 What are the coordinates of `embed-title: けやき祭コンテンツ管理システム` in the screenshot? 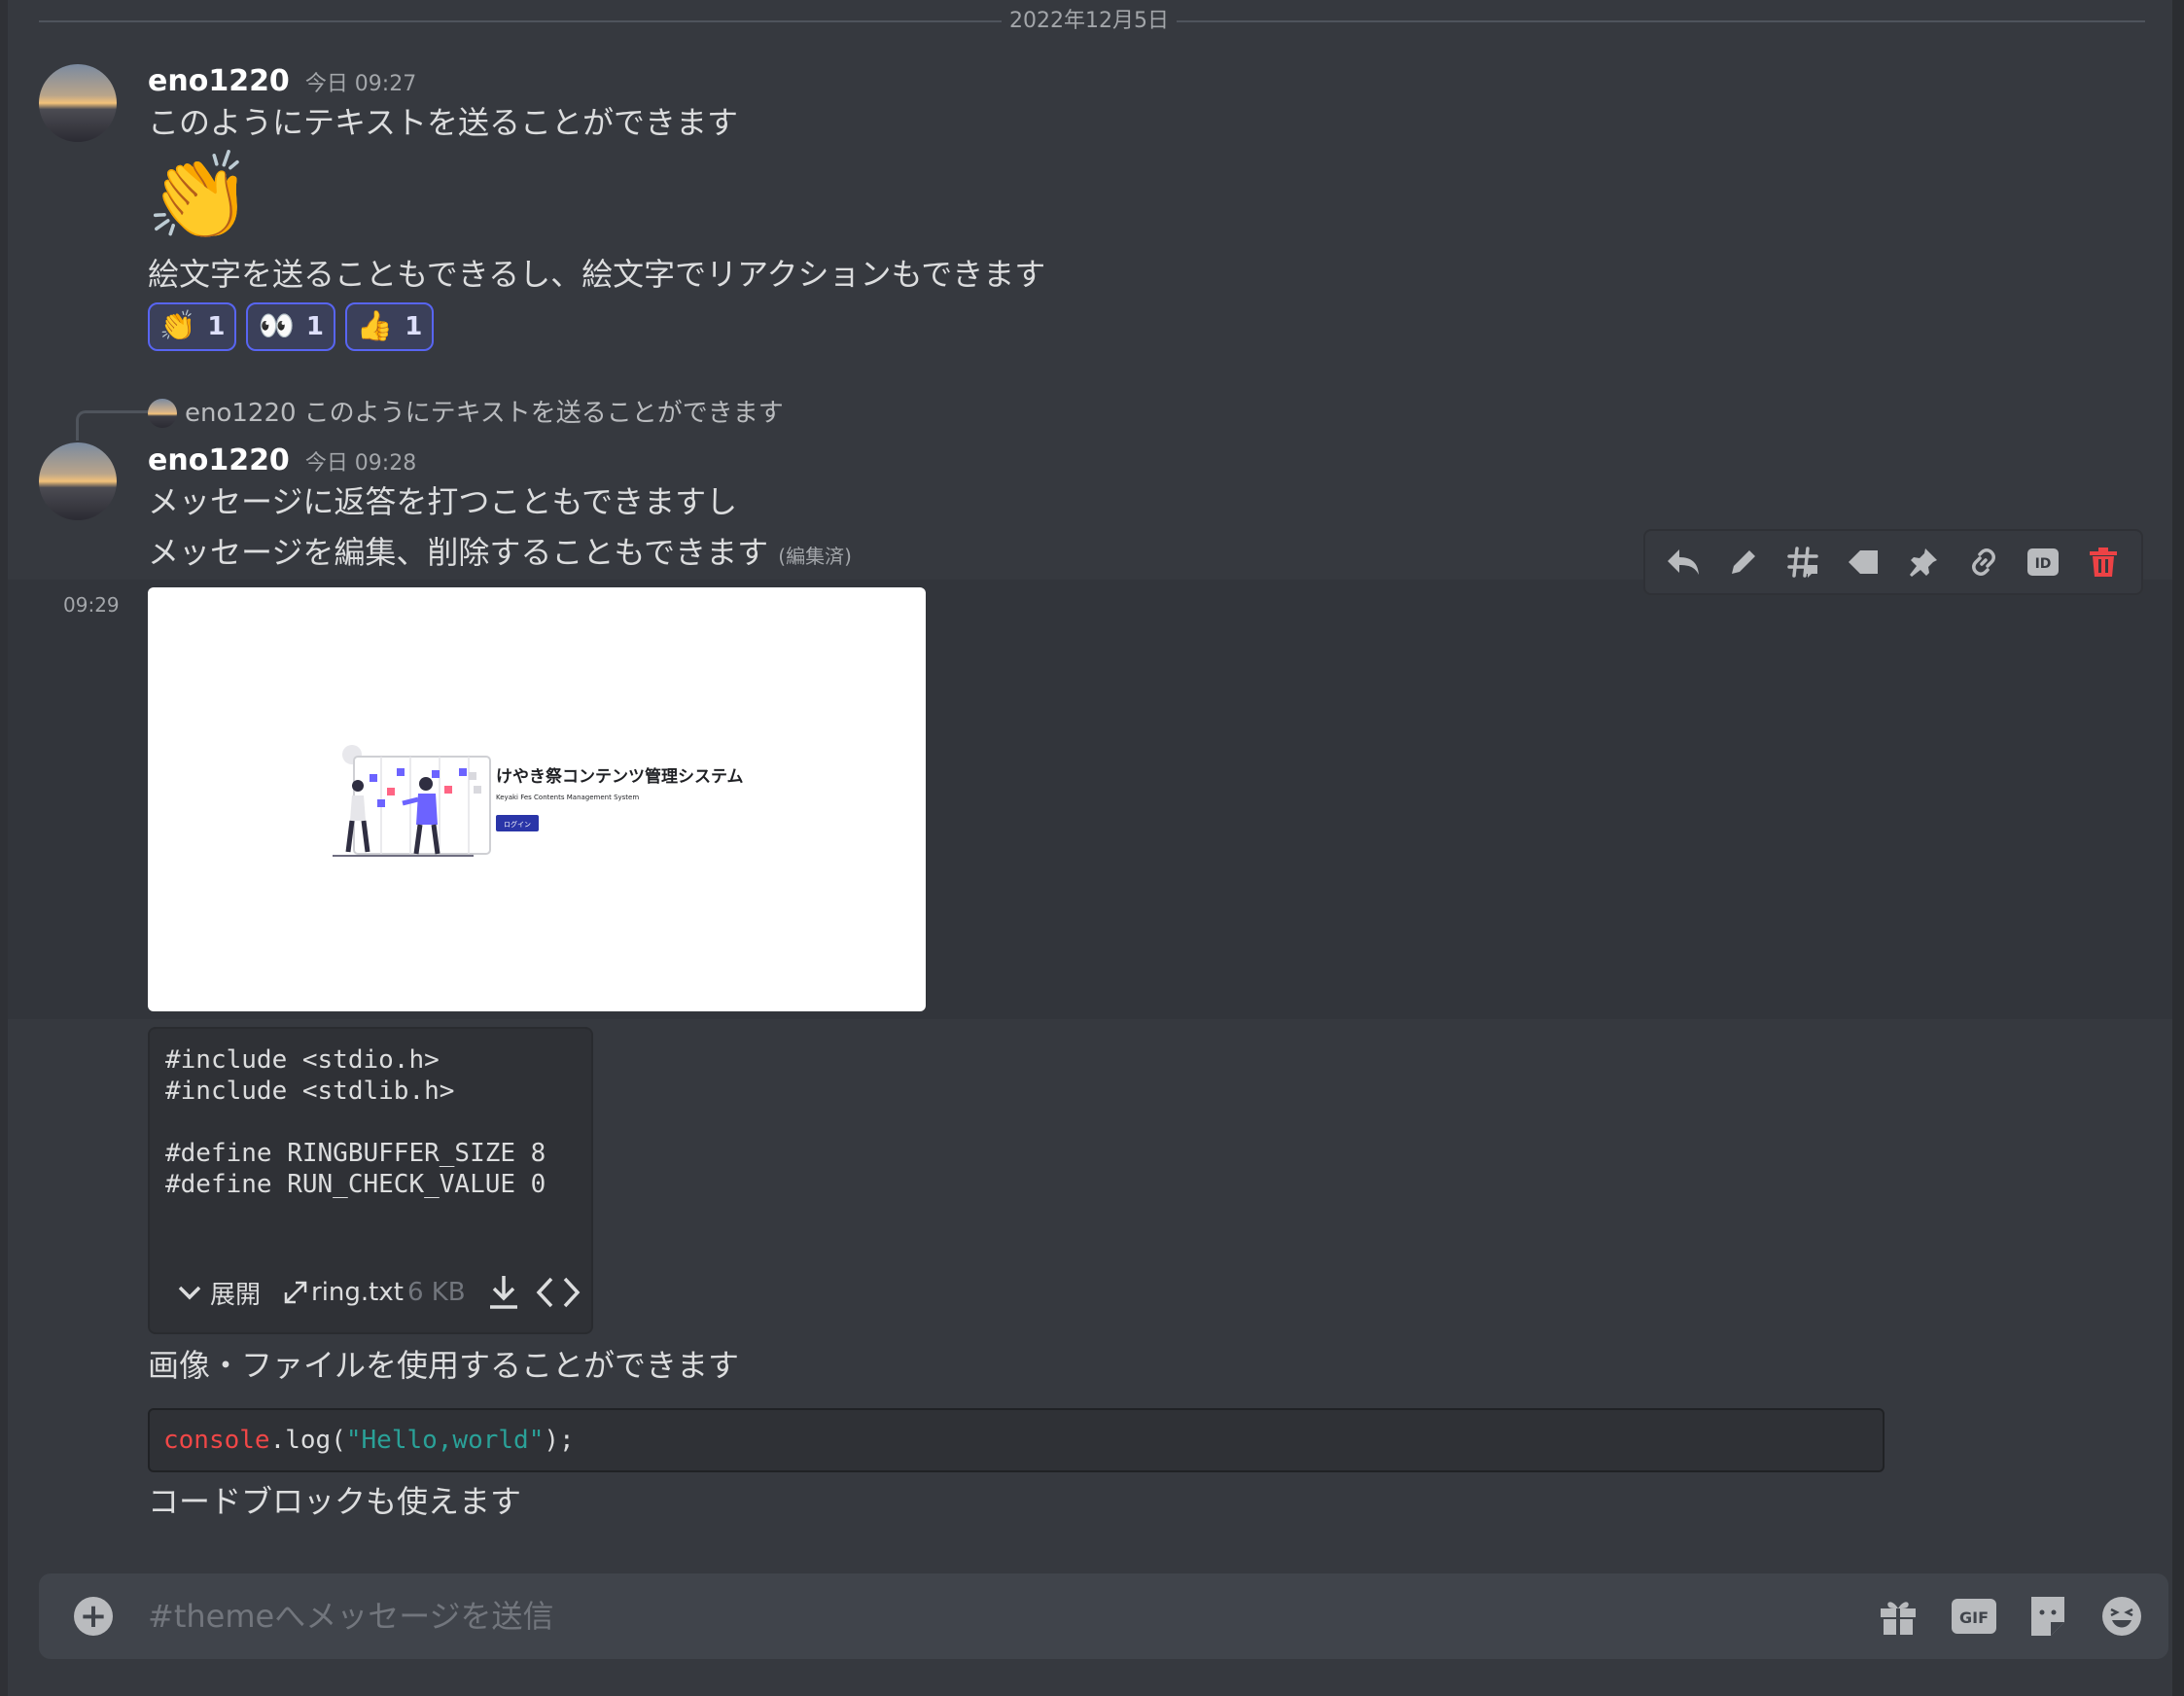 It's located at (620, 777).